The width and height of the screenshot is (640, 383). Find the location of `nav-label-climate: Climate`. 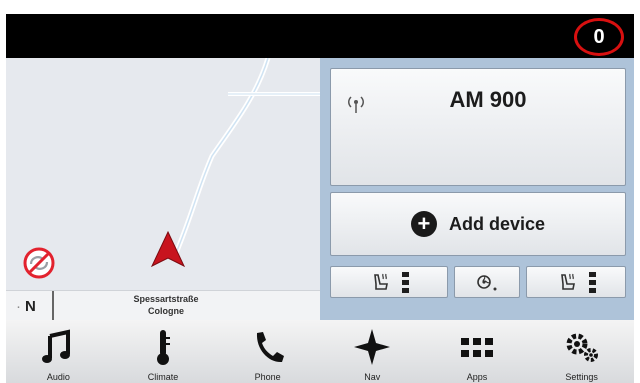

nav-label-climate: Climate is located at coordinates (163, 377).